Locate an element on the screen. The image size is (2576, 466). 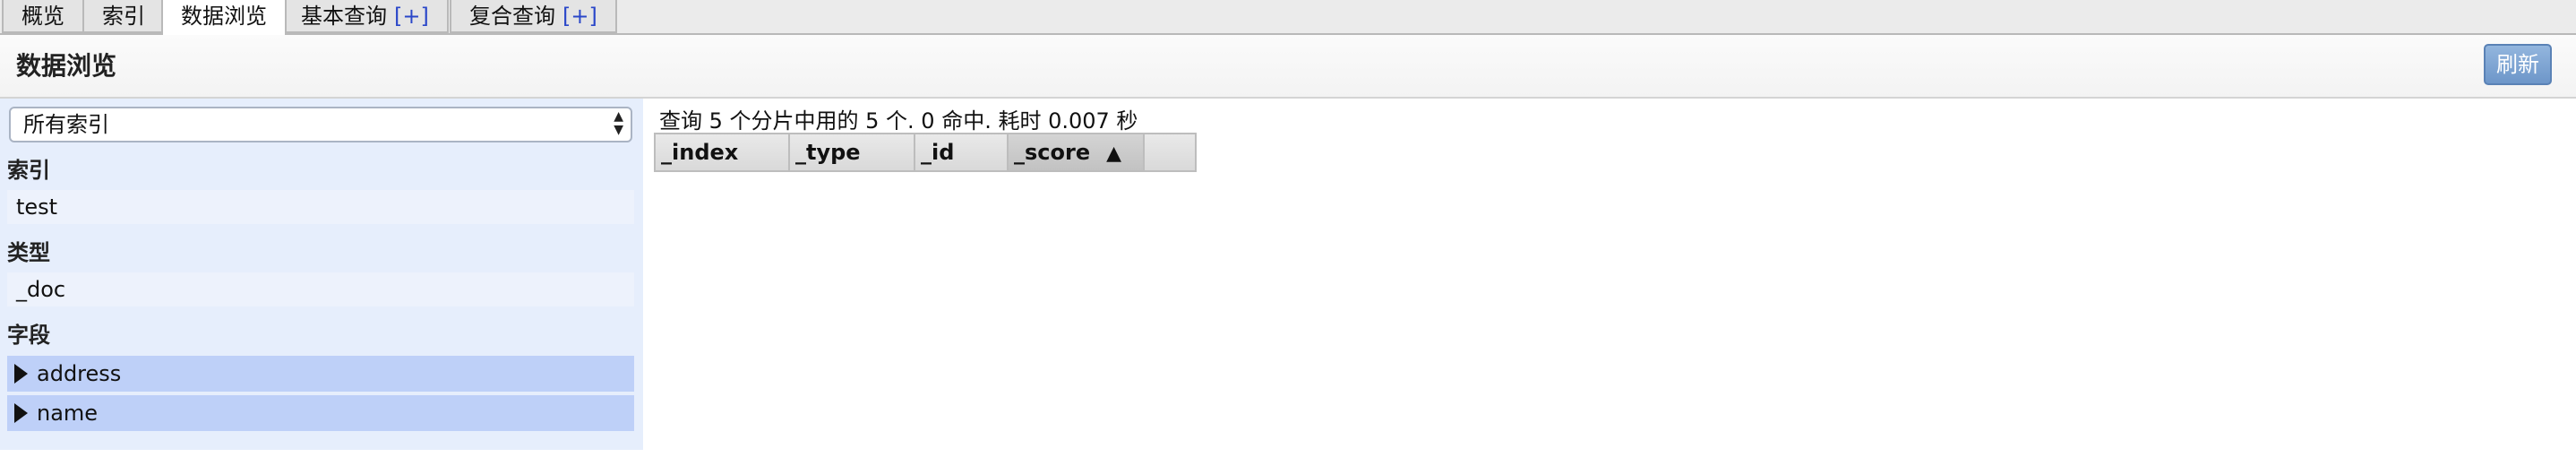
tab-data-browse: 数据浏览 is located at coordinates (224, 17).